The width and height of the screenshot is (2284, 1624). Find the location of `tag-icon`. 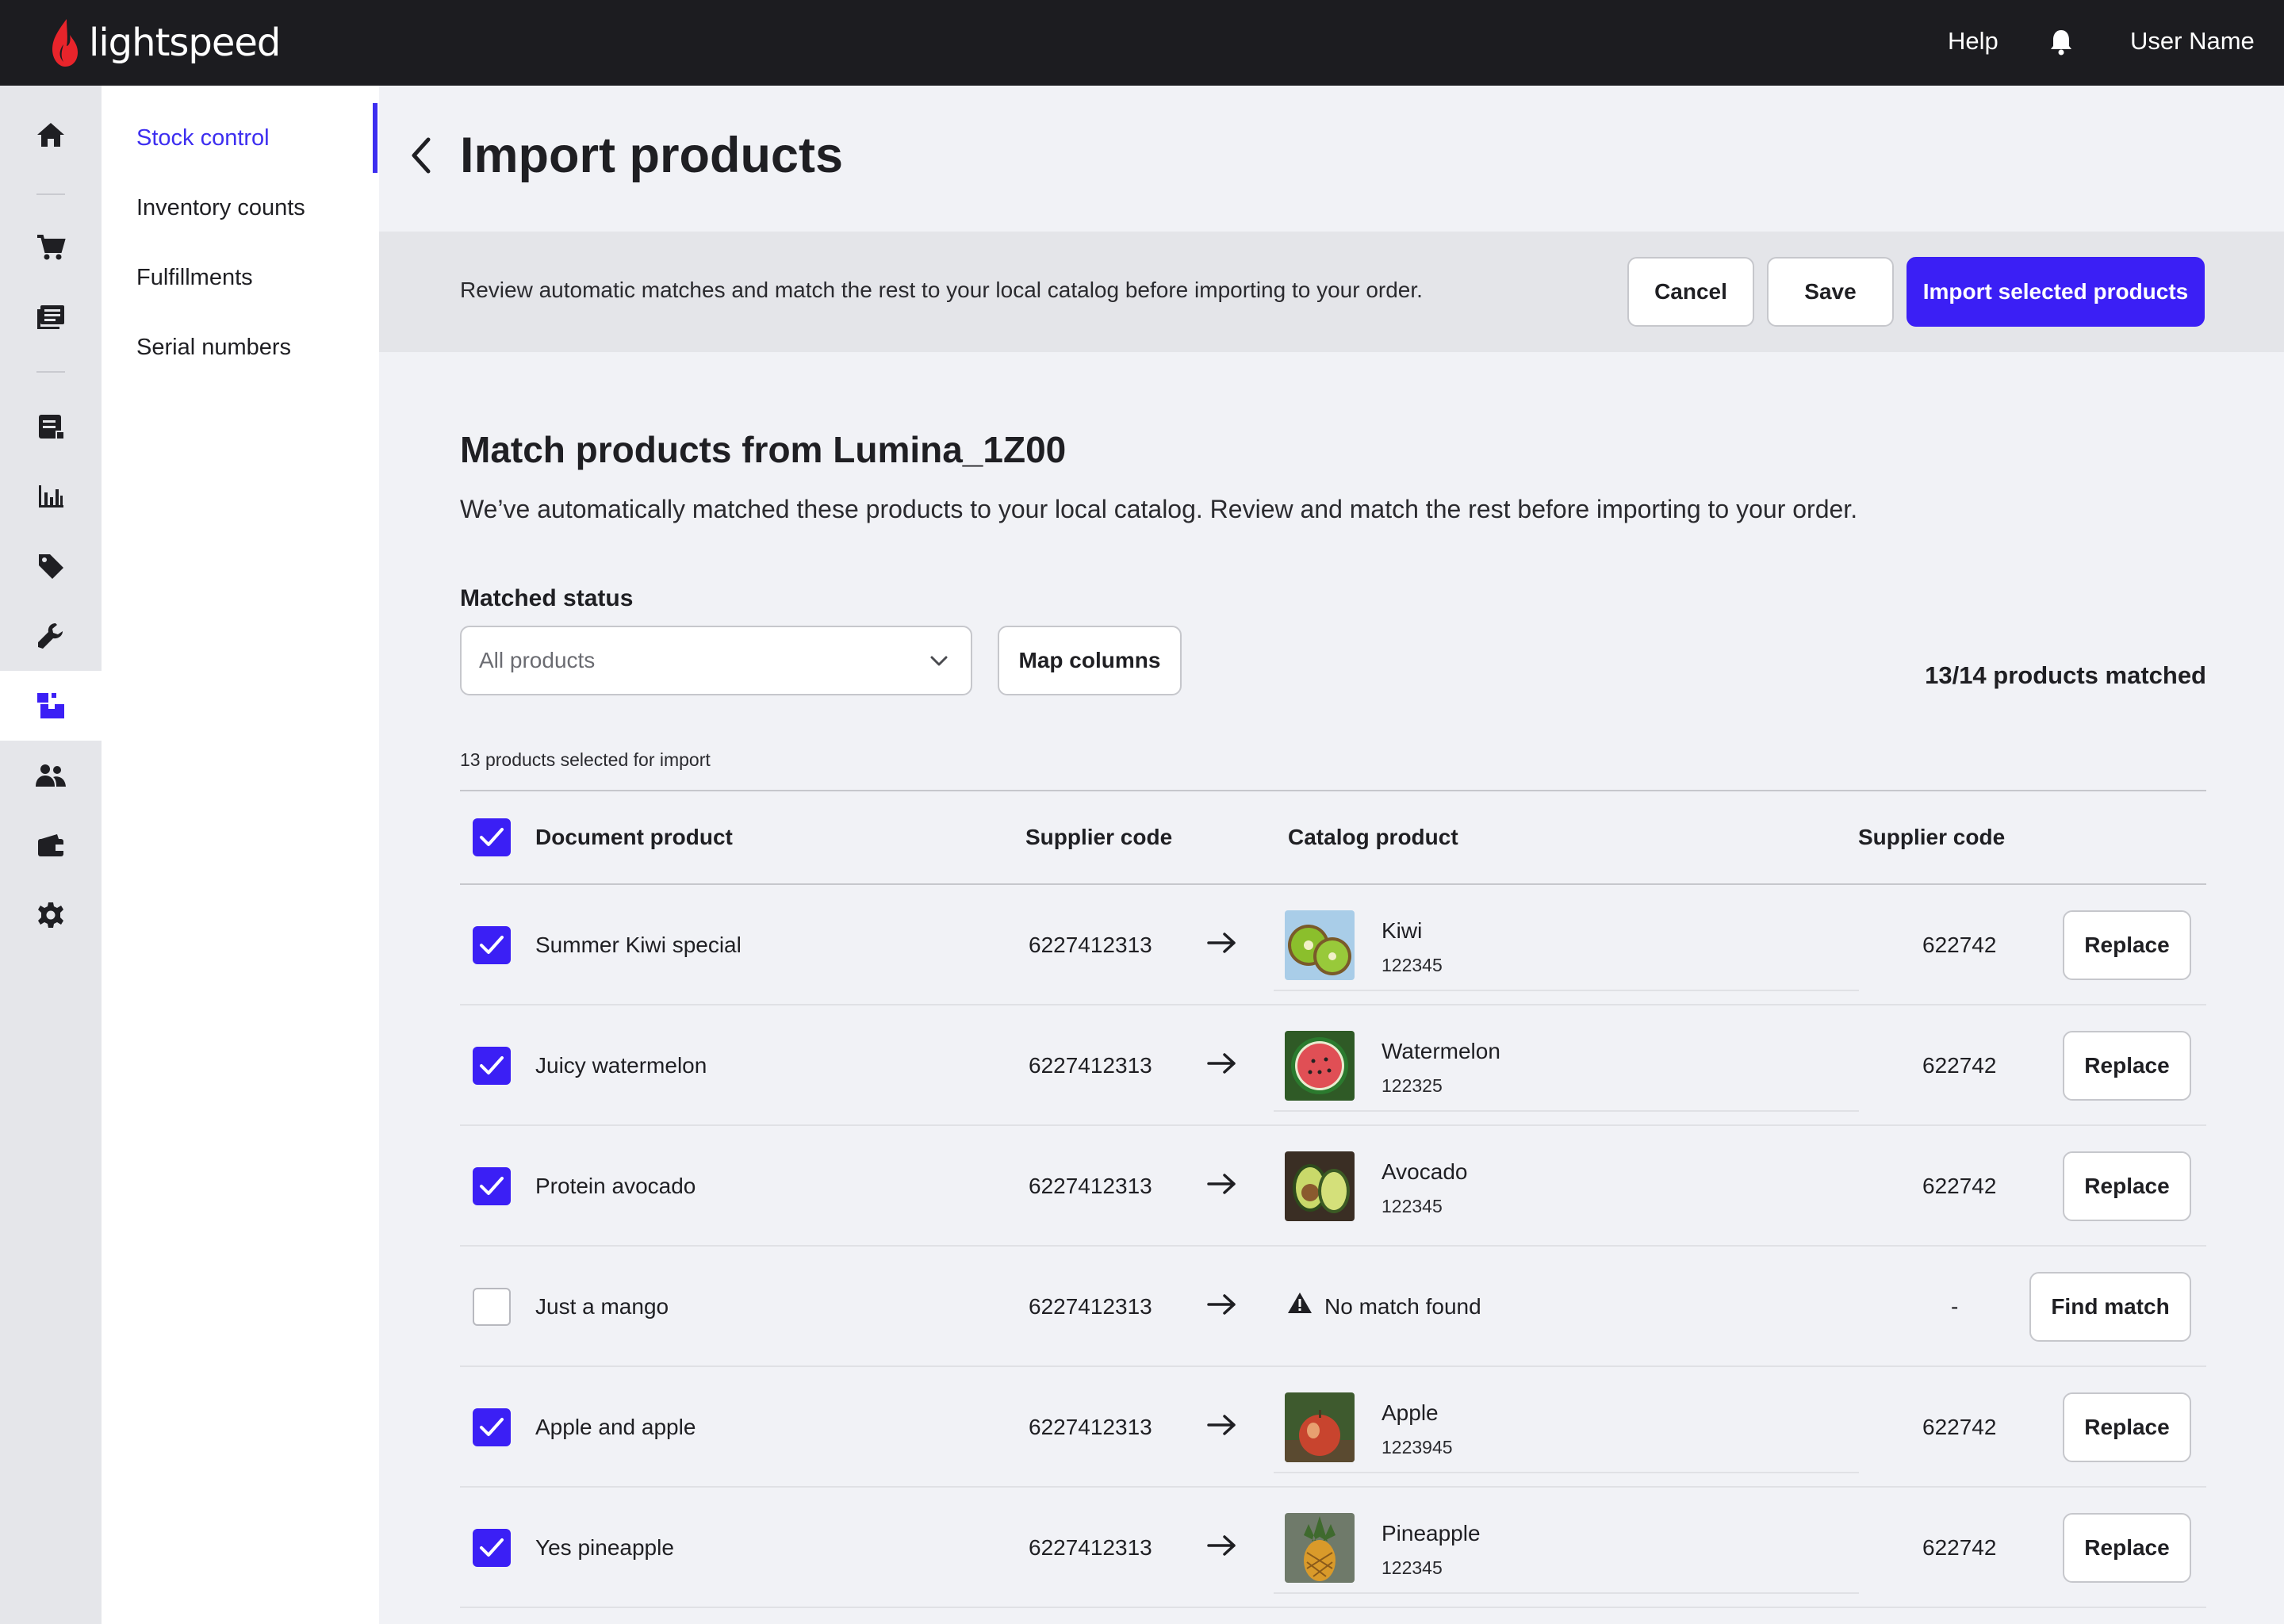

tag-icon is located at coordinates (51, 566).